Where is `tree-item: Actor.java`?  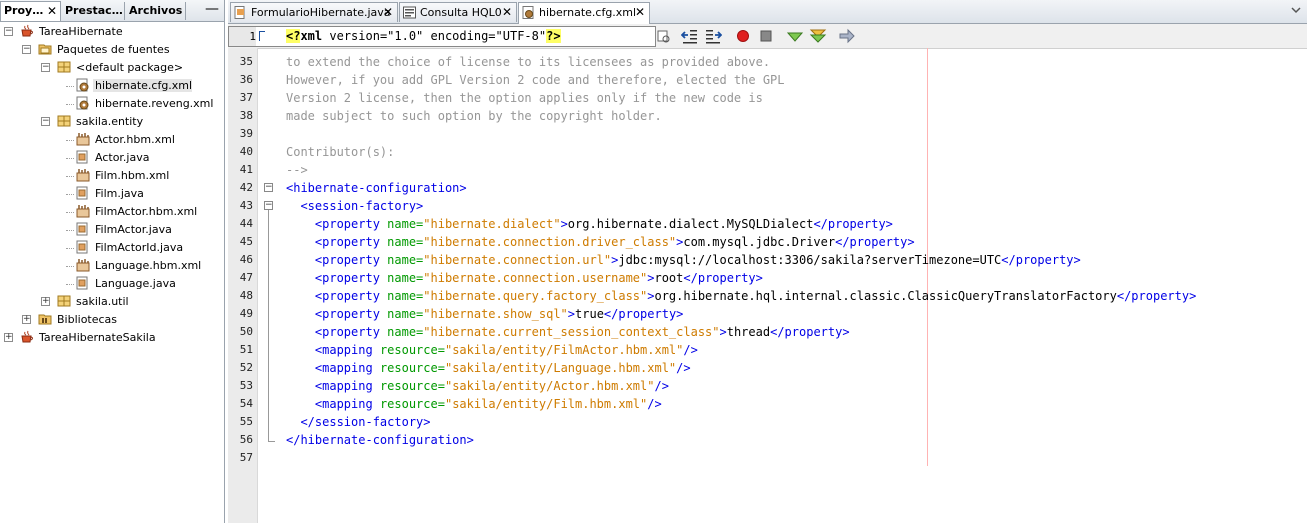 tree-item: Actor.java is located at coordinates (112, 158).